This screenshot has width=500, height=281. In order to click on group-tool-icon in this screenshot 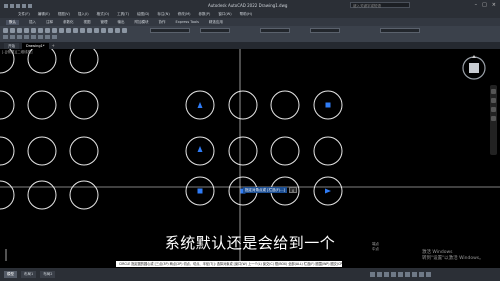, I will do `click(54, 37)`.